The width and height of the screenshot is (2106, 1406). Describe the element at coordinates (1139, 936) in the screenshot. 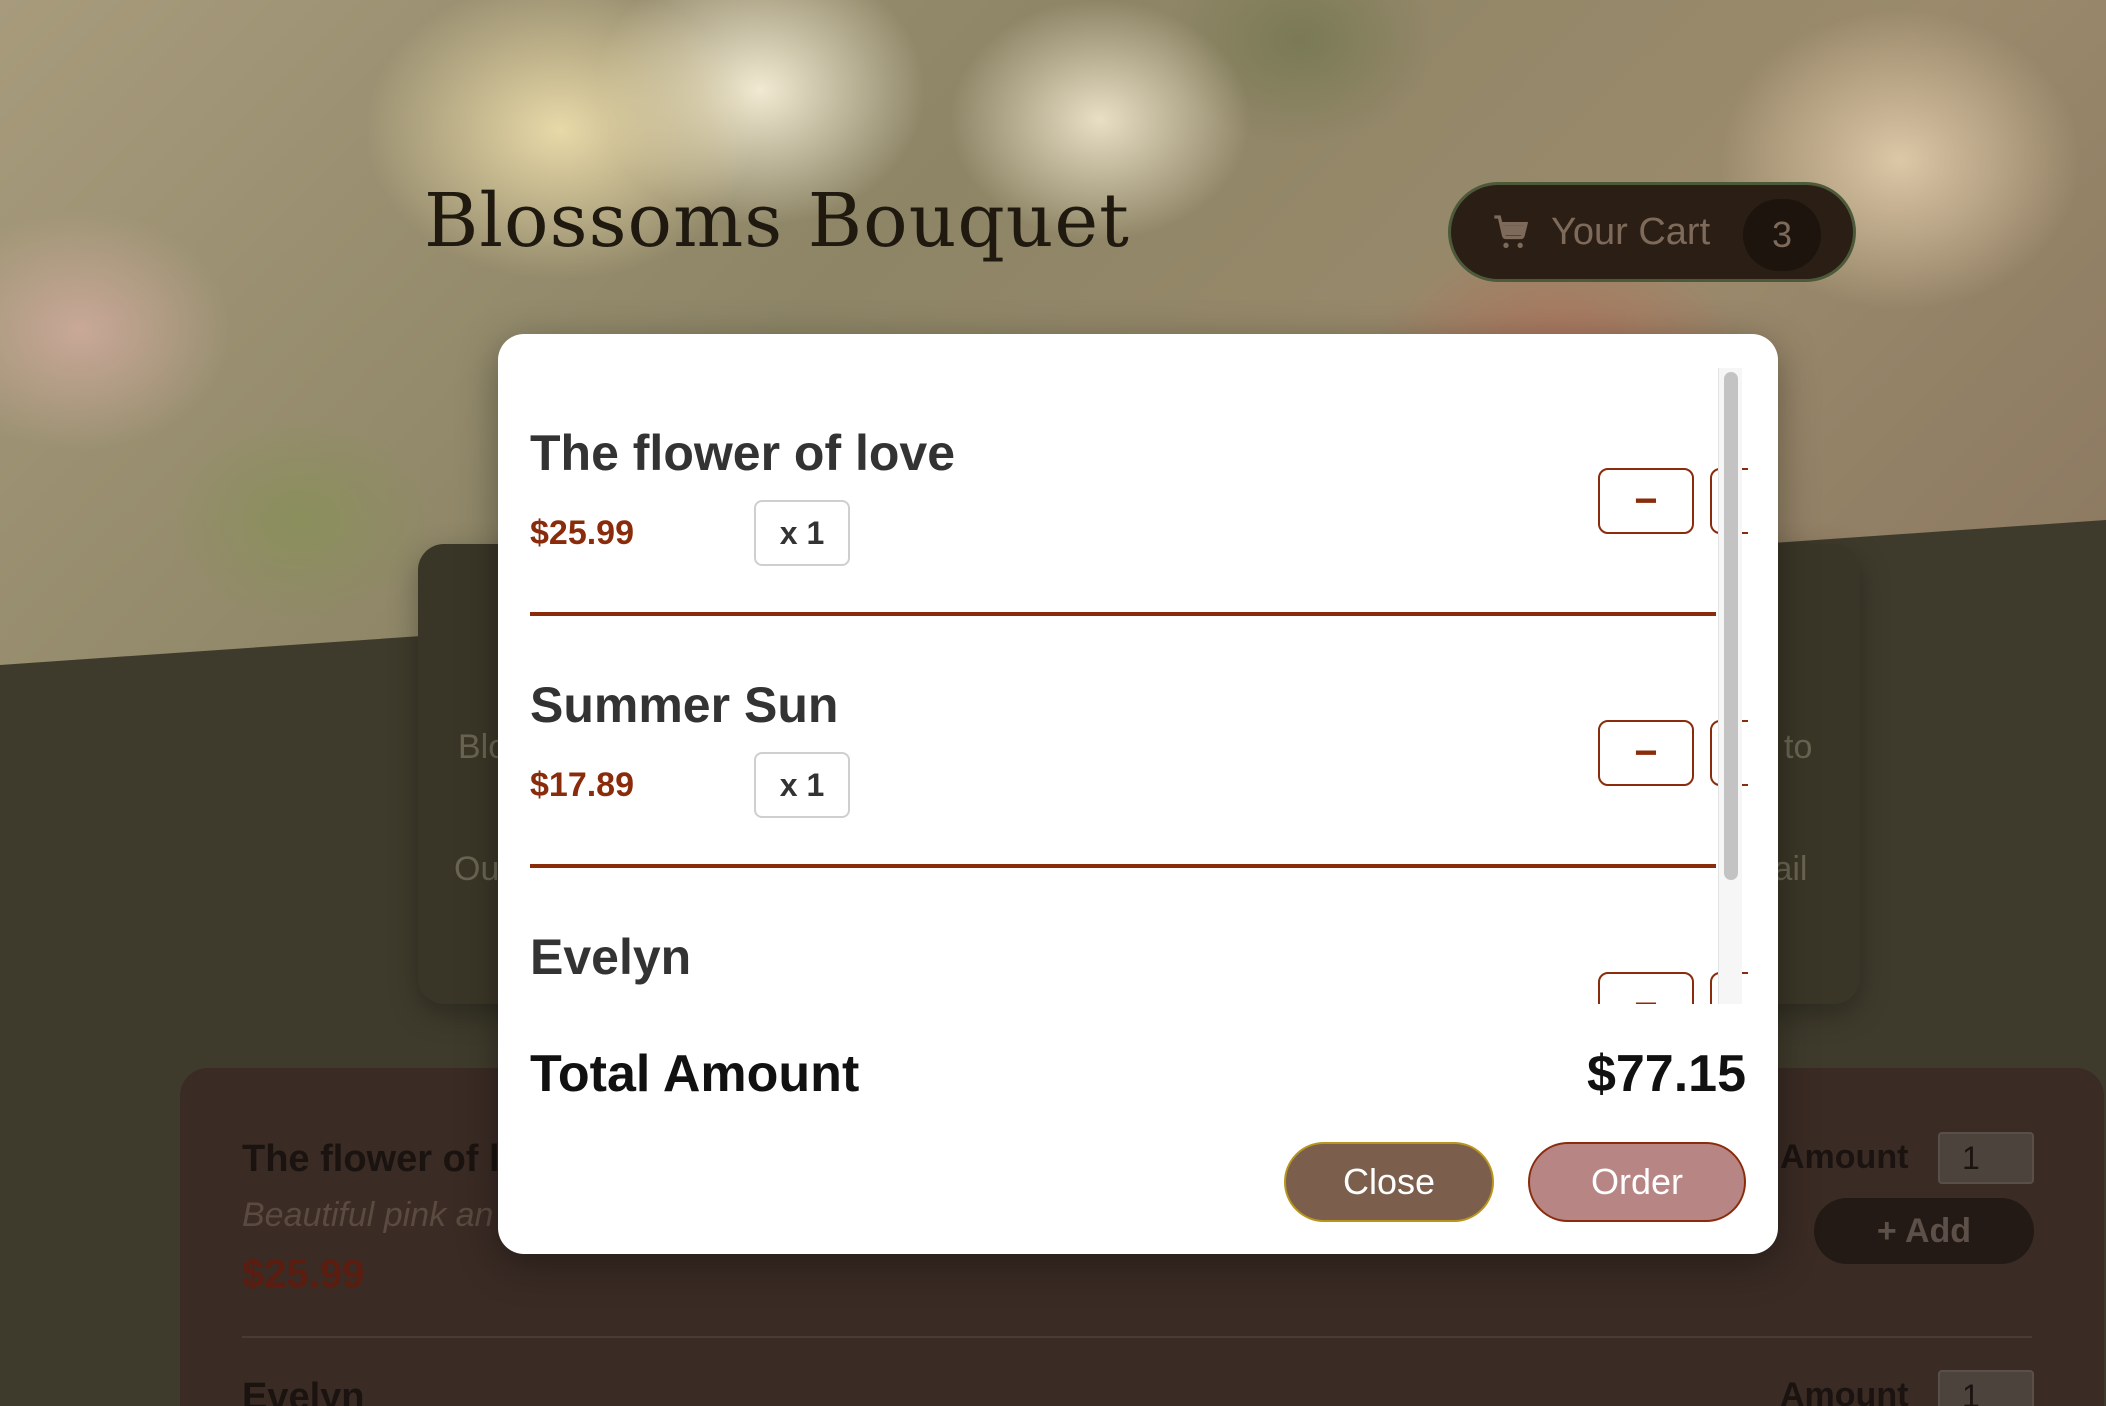

I see `cart-item: Evelyn − +` at that location.